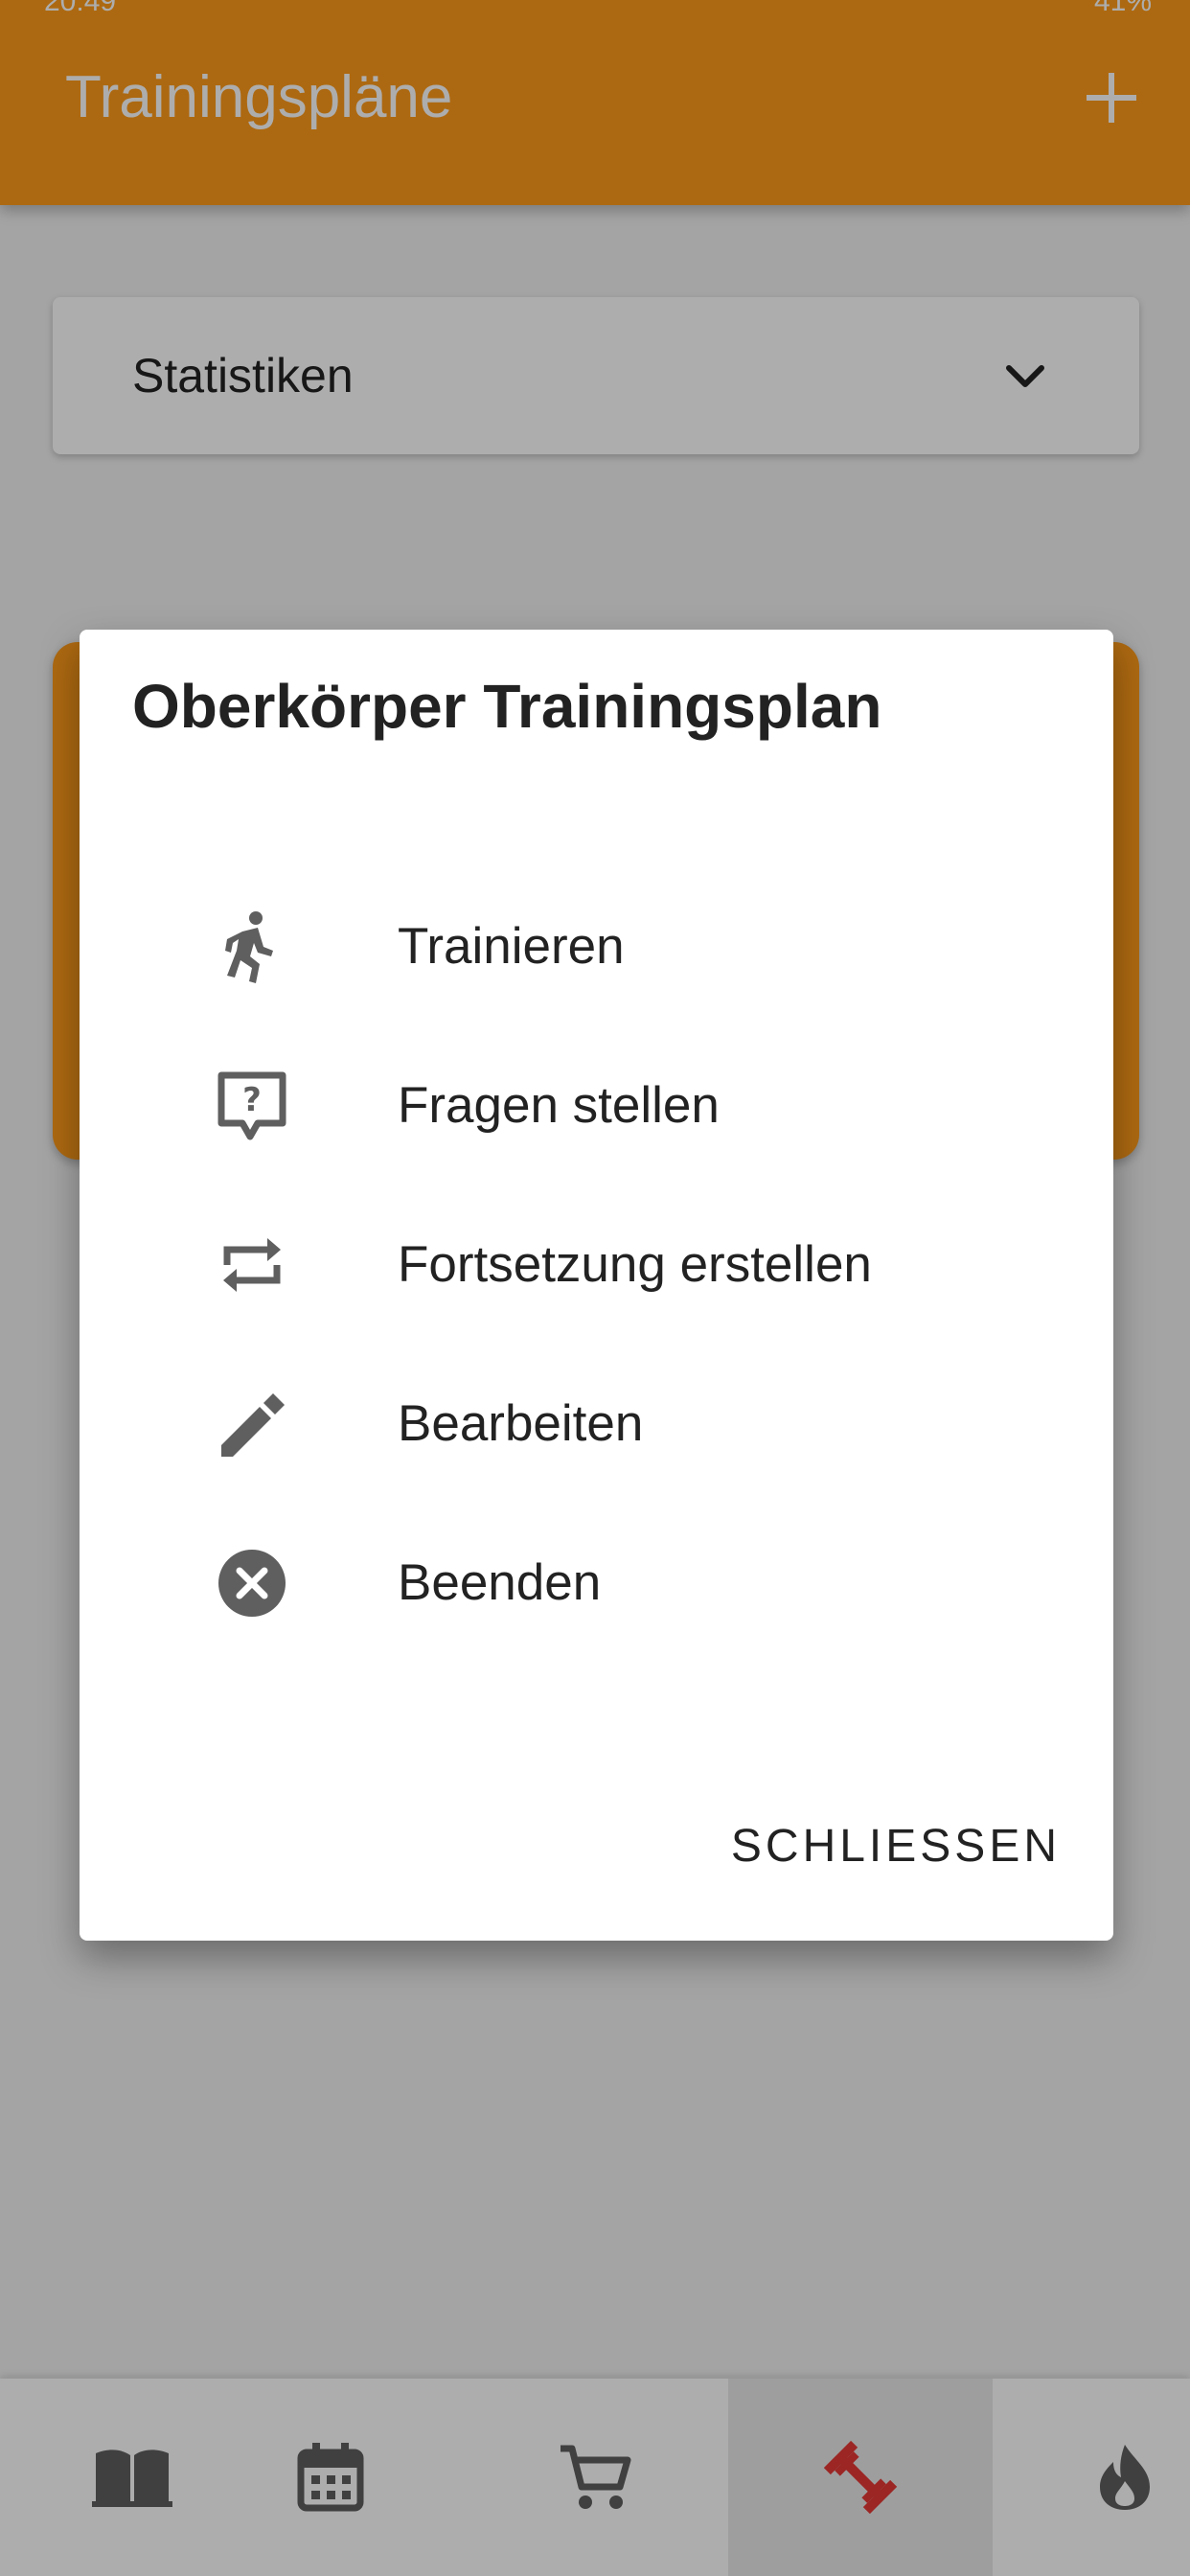  Describe the element at coordinates (507, 706) in the screenshot. I see `dialog-title: Oberkörper Trainingsplan` at that location.